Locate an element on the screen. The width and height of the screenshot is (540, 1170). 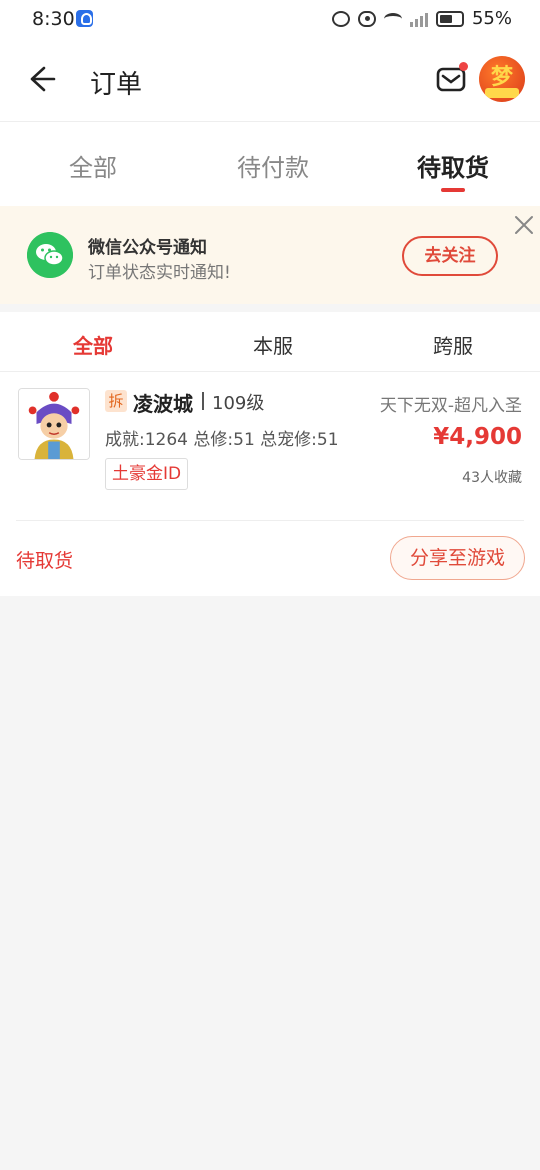
active-tab-indicator is located at coordinates (453, 190).